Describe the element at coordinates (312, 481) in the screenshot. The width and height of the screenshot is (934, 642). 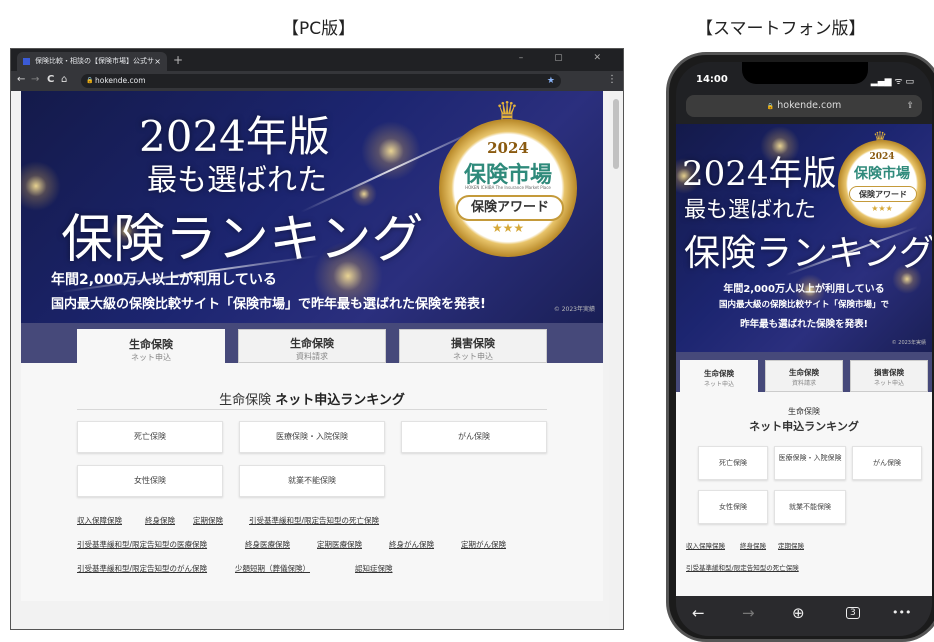
I see `category-disability-insurance: 就業不能保険` at that location.